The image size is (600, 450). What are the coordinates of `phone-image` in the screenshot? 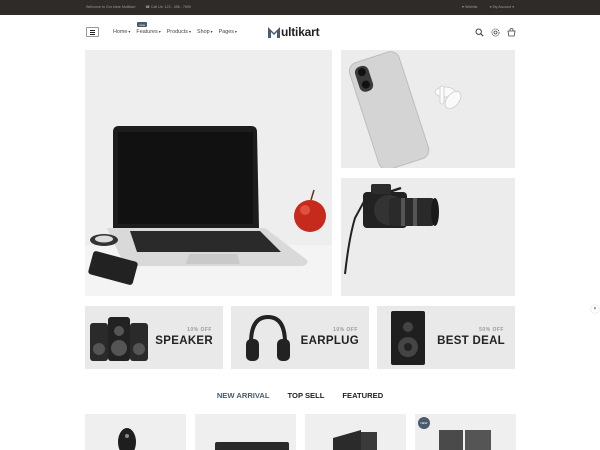 It's located at (428, 109).